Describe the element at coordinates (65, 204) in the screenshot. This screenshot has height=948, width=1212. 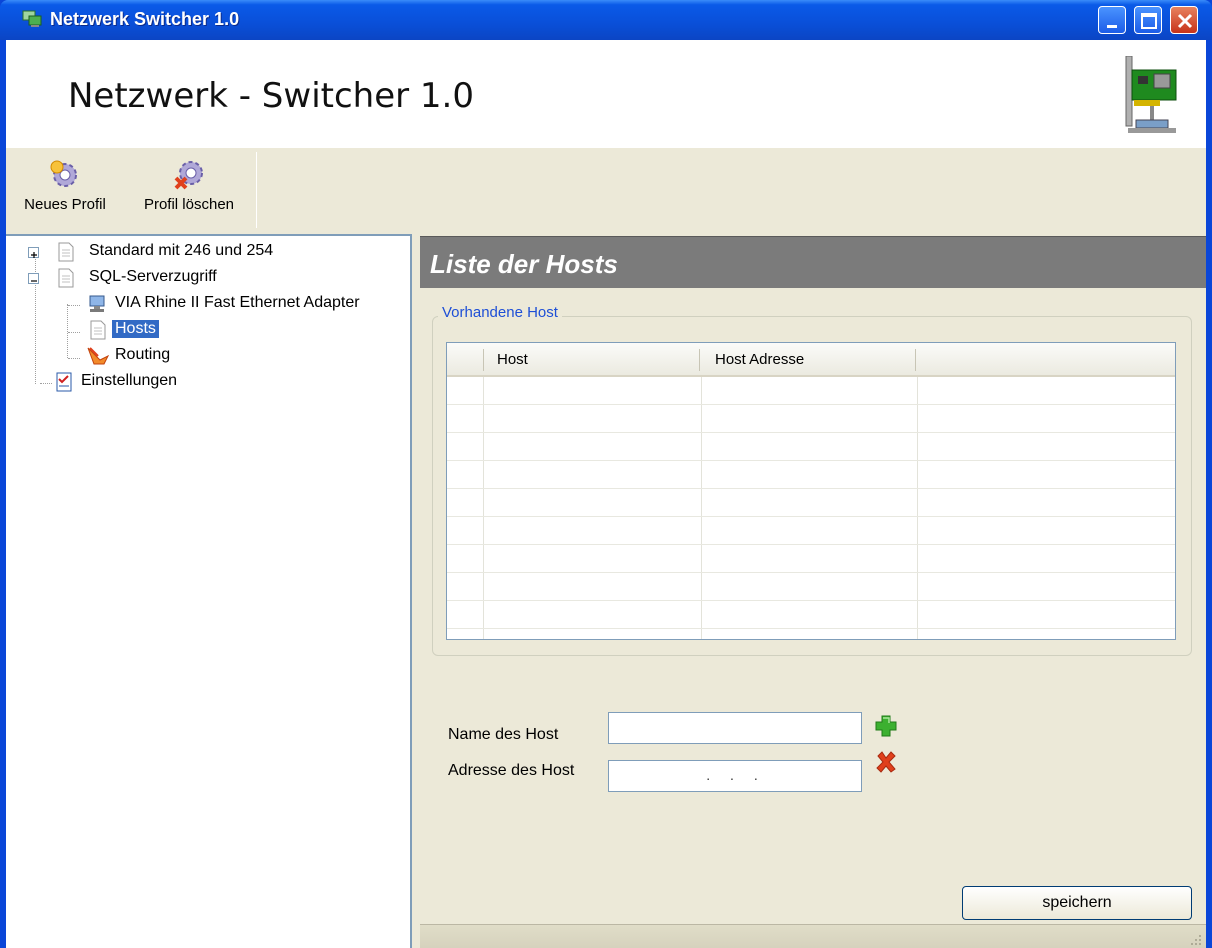
I see `new-profile-label: Neues Profil` at that location.